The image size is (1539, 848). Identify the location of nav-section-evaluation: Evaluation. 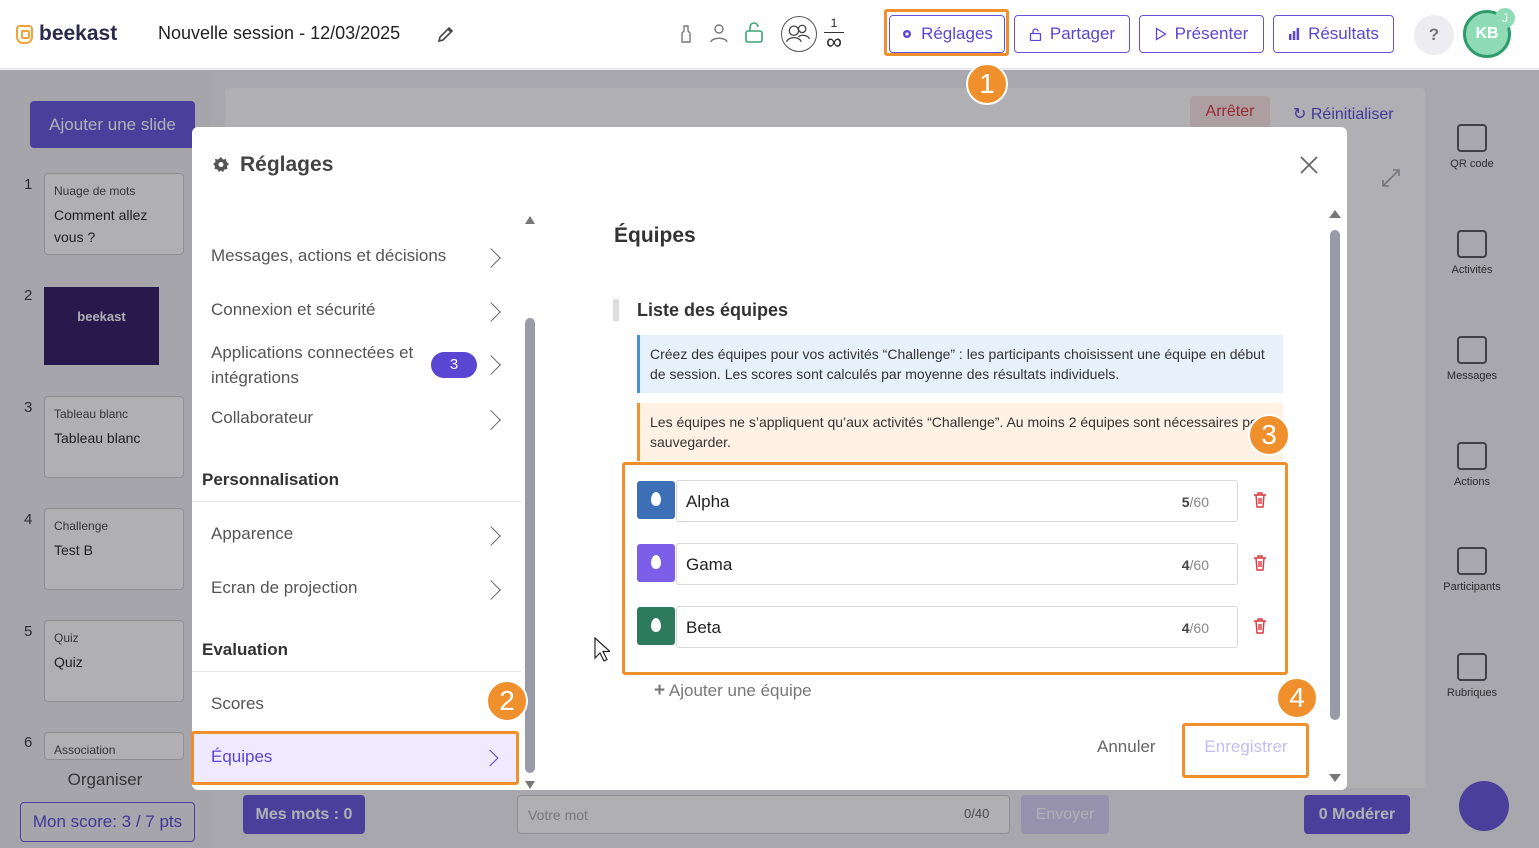
(245, 649).